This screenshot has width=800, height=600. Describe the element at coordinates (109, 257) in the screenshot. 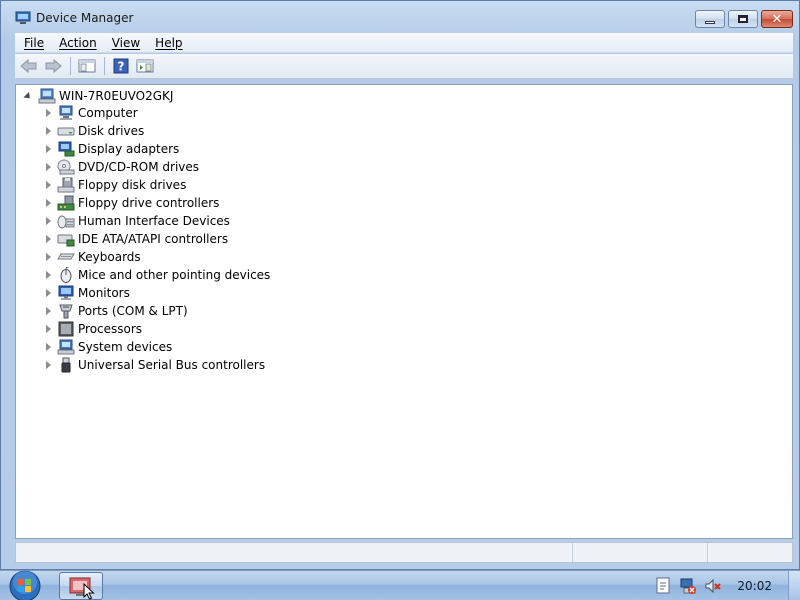

I see `tree-item-label: Keyboards` at that location.